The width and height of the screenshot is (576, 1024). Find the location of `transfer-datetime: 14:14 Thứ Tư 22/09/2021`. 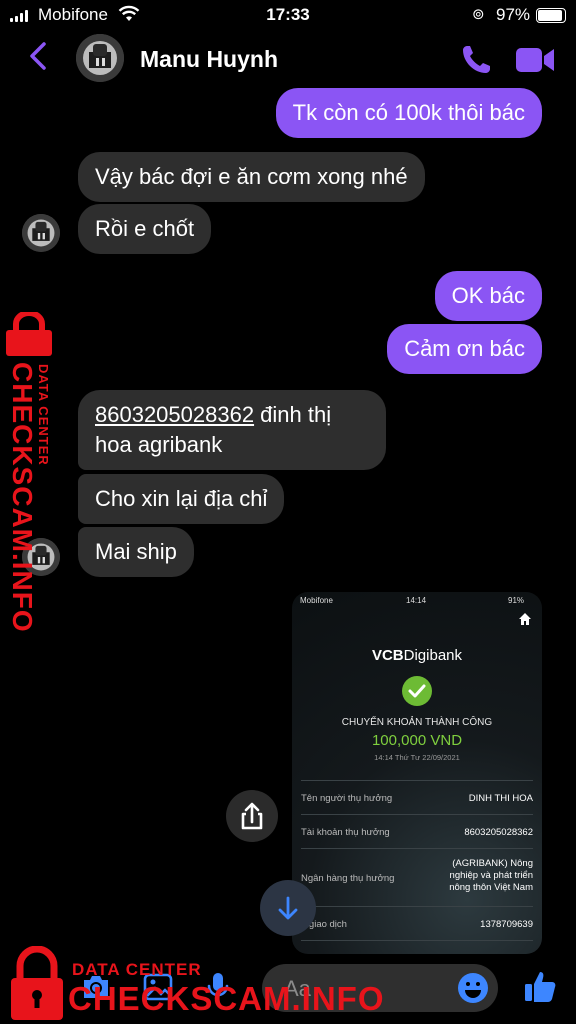

transfer-datetime: 14:14 Thứ Tư 22/09/2021 is located at coordinates (417, 757).